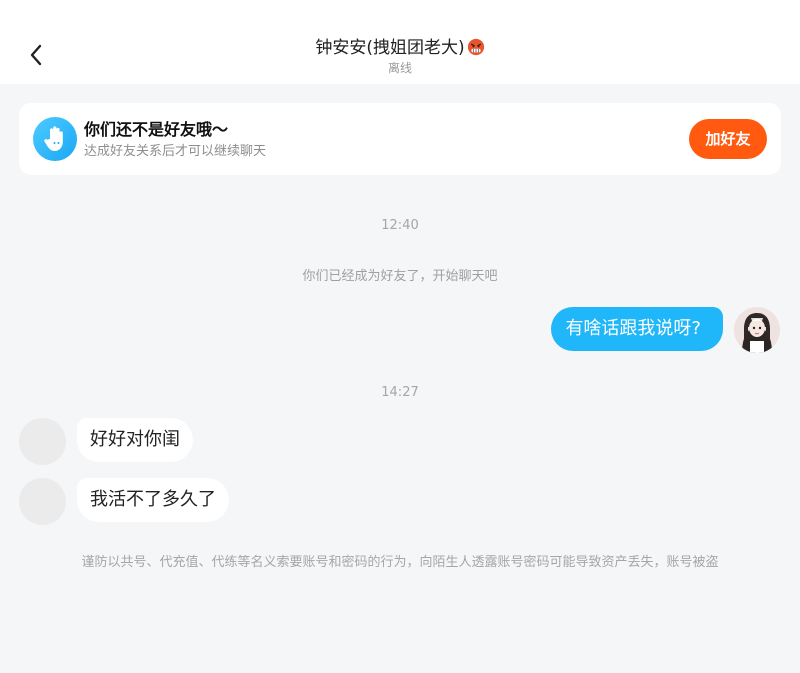 This screenshot has height=673, width=800. I want to click on contact-name: 钟安安(拽姐团老大), so click(390, 48).